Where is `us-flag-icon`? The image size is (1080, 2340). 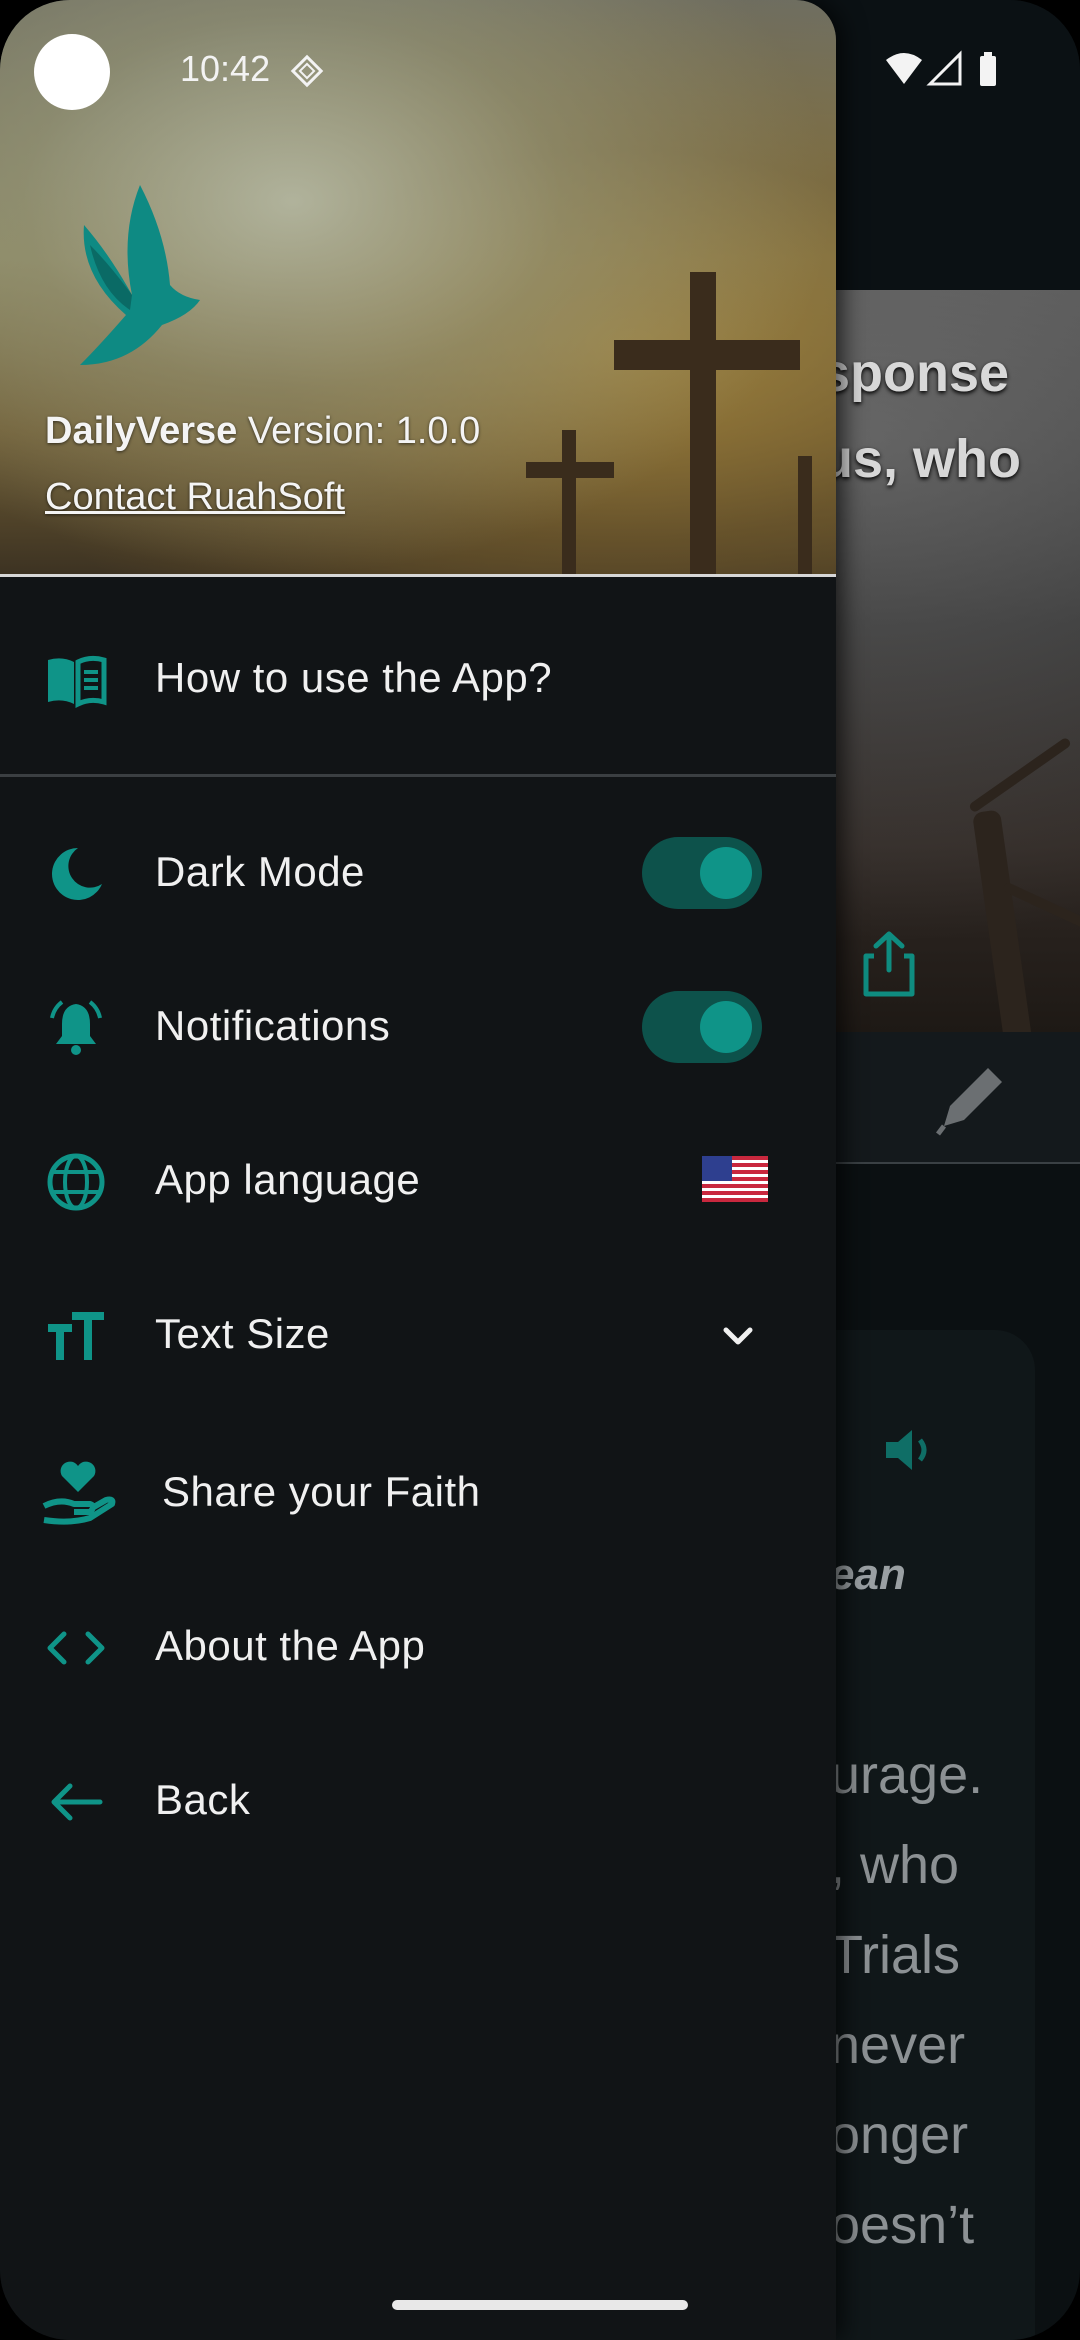 us-flag-icon is located at coordinates (735, 1179).